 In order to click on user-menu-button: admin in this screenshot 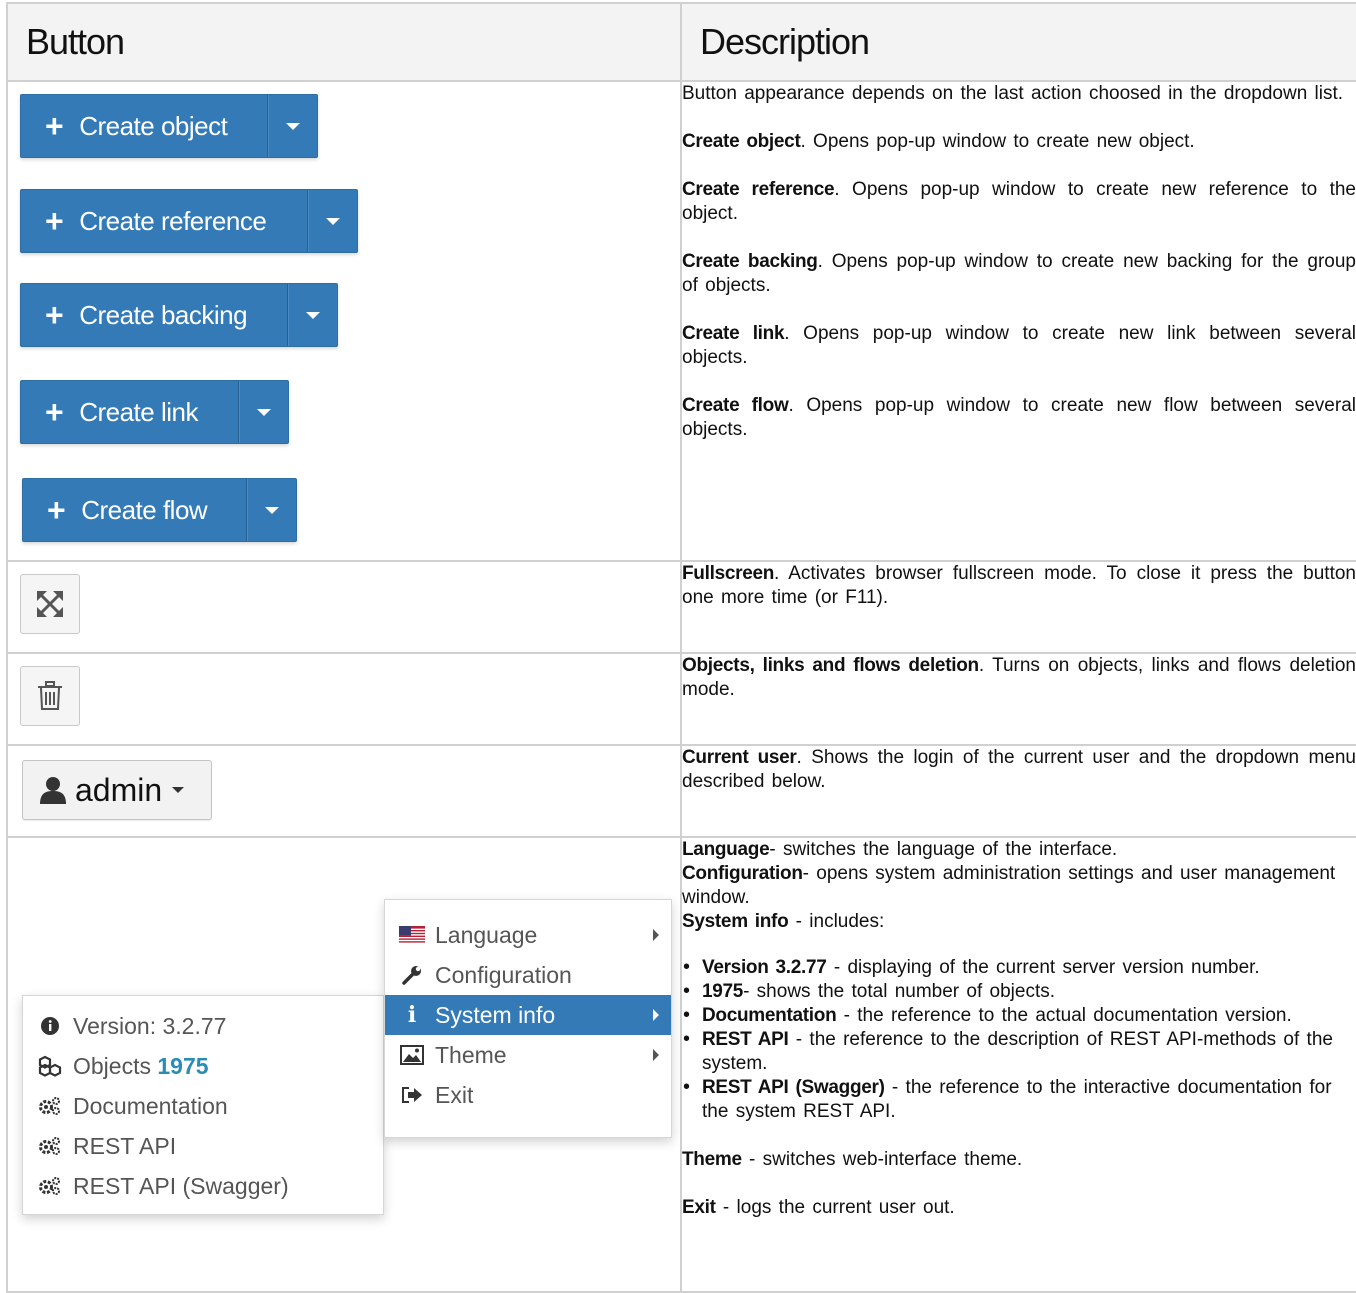, I will do `click(117, 790)`.